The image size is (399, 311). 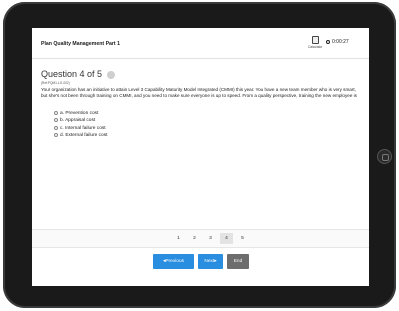 I want to click on page-list: 1 2 3 4 5, so click(x=212, y=238).